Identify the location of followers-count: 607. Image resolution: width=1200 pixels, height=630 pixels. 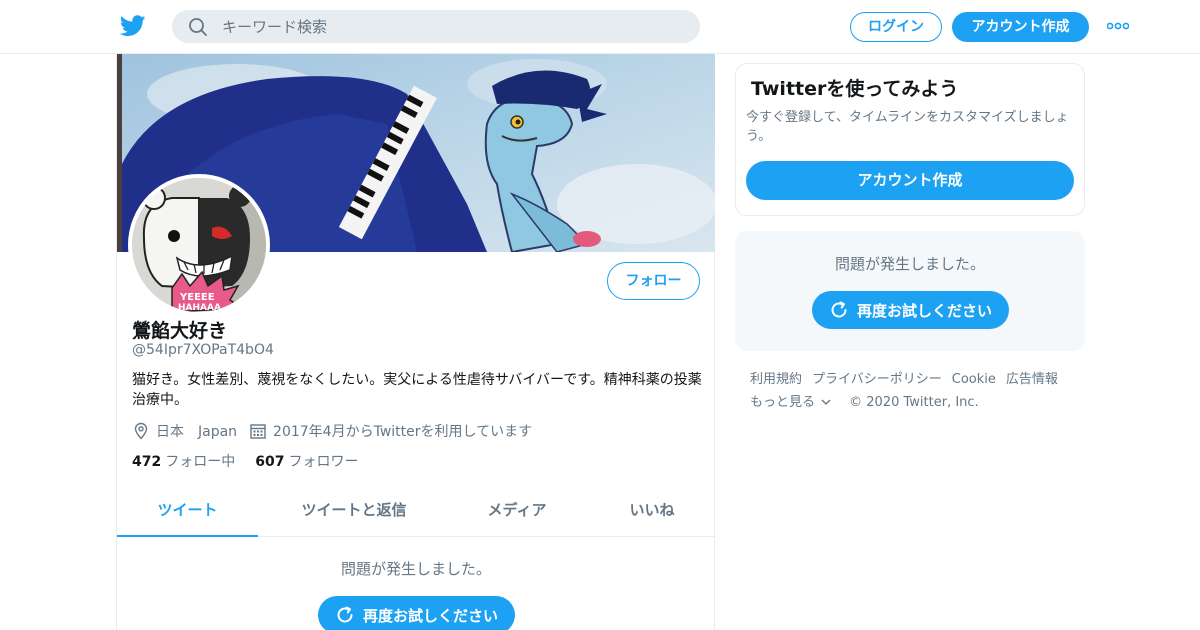
(270, 462).